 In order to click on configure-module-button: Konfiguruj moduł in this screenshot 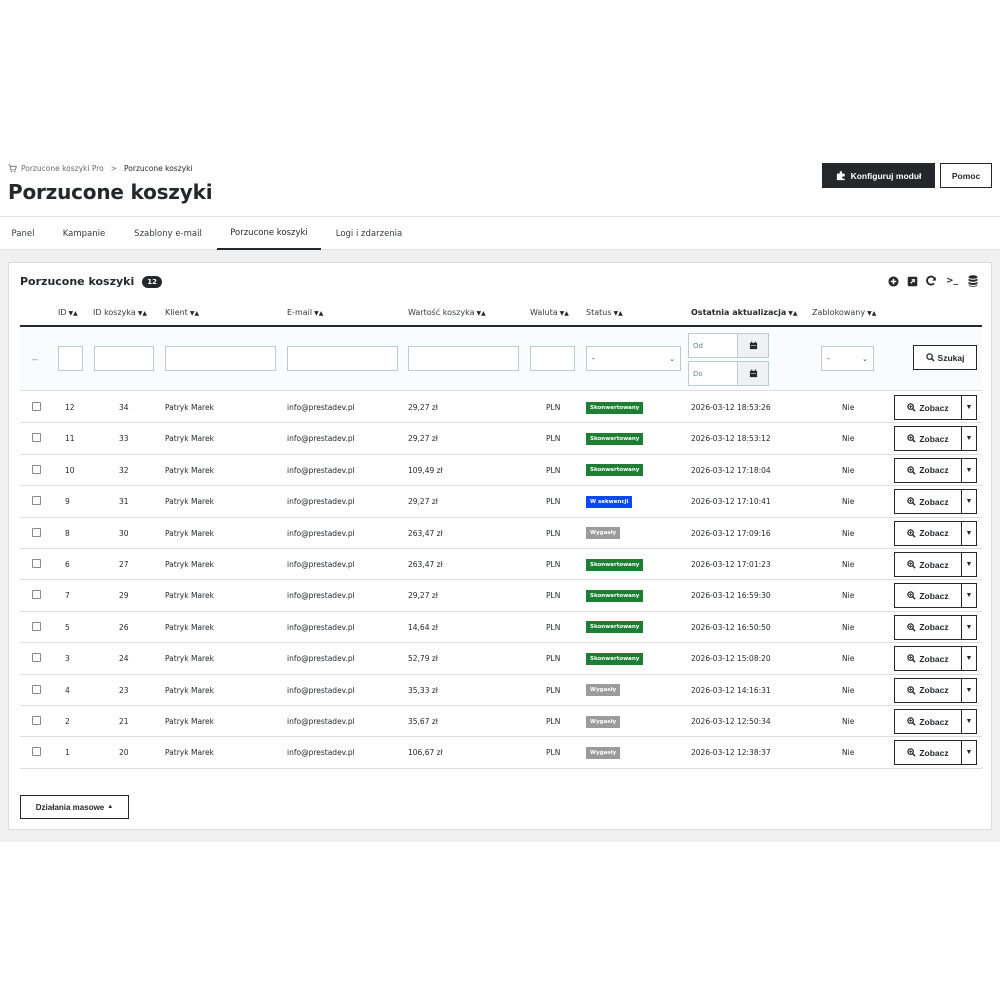, I will do `click(878, 175)`.